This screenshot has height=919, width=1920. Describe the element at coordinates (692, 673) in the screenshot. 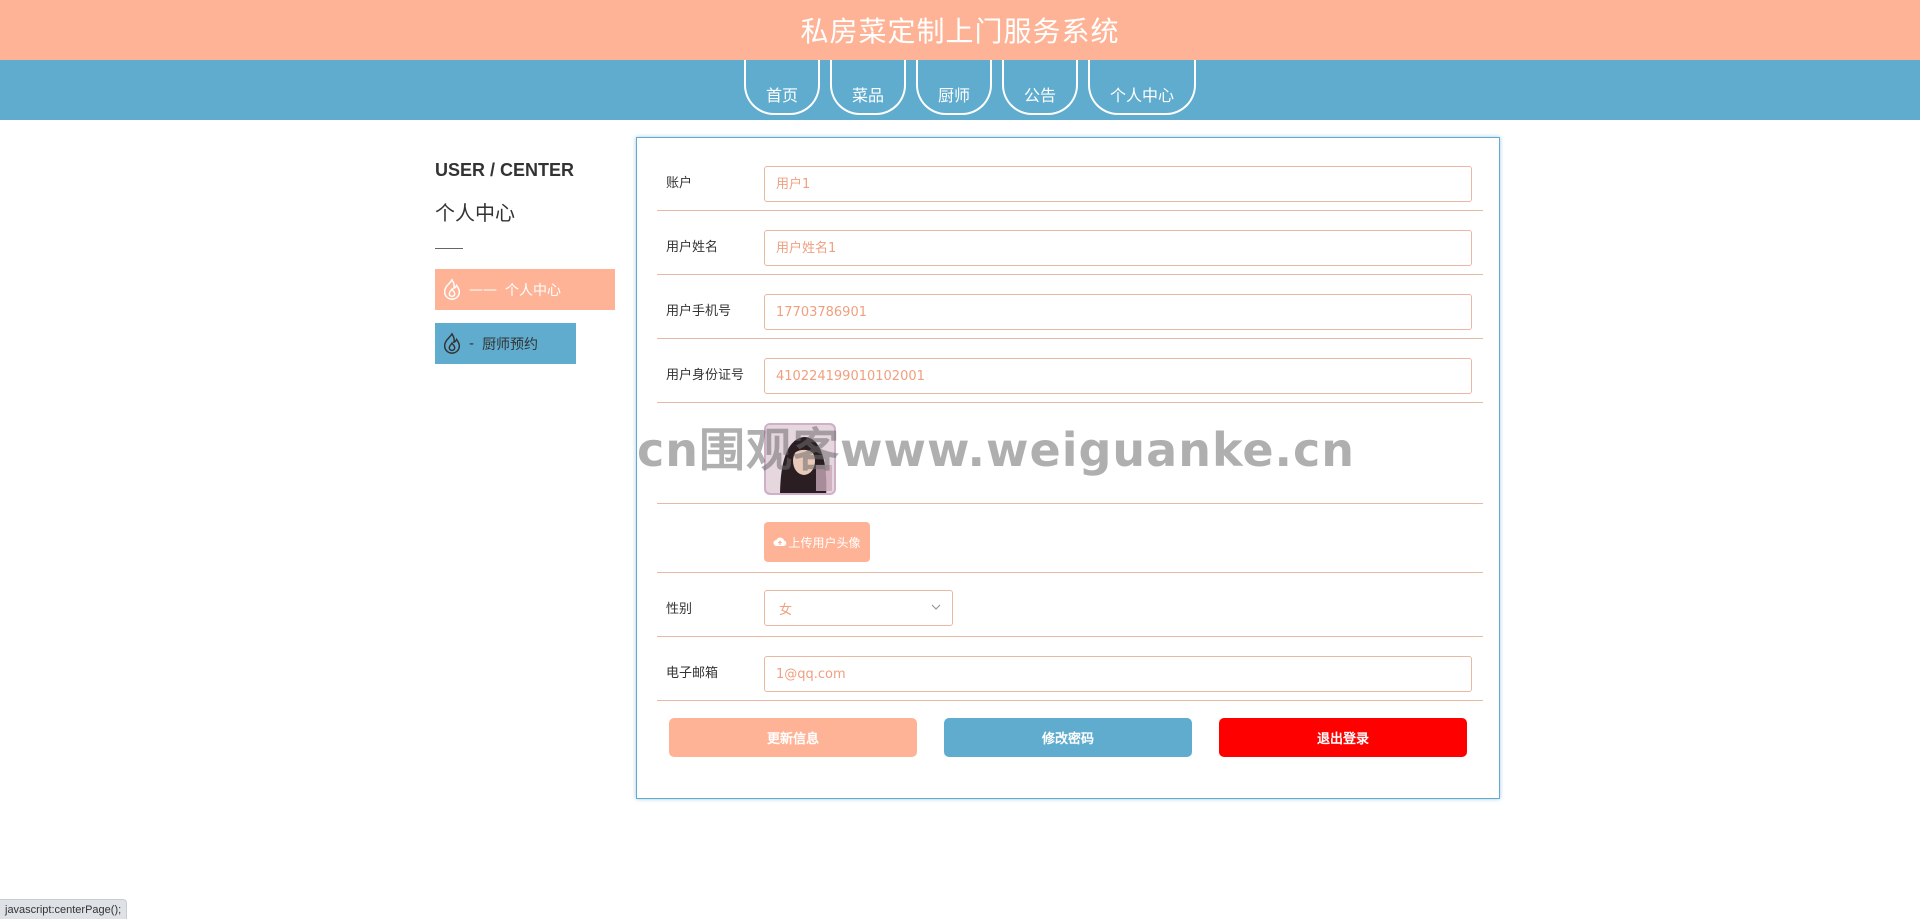

I see `email-label: 电子邮箱` at that location.